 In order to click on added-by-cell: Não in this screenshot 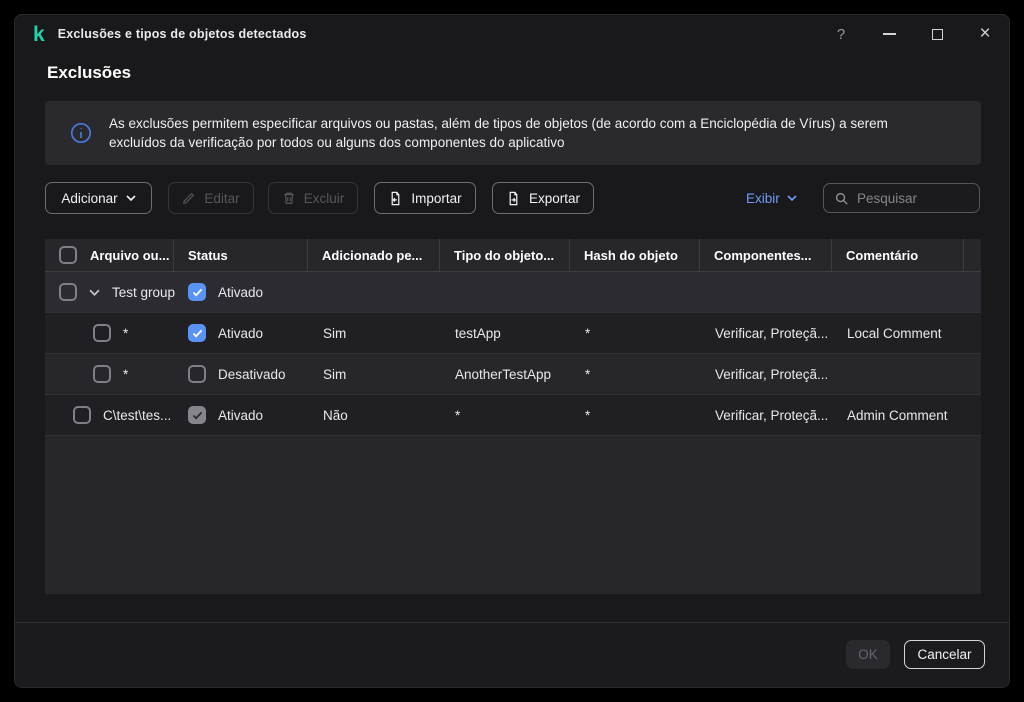, I will do `click(335, 415)`.